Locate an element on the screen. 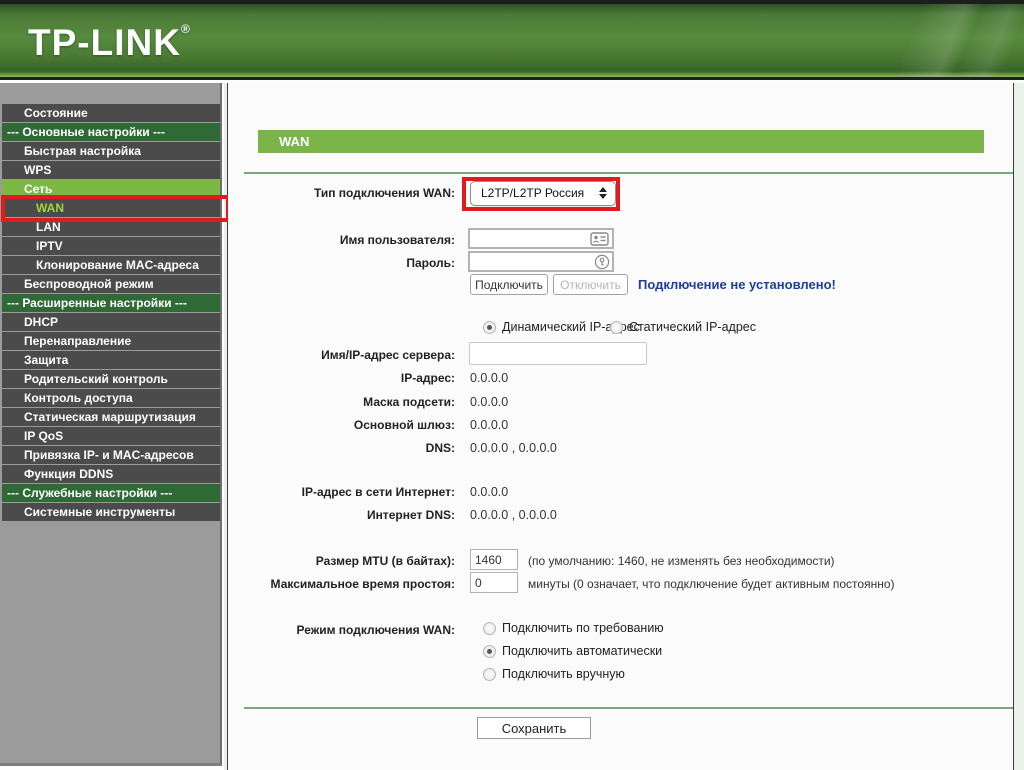 This screenshot has width=1024, height=770. sidebar-item-security: Защита is located at coordinates (111, 360).